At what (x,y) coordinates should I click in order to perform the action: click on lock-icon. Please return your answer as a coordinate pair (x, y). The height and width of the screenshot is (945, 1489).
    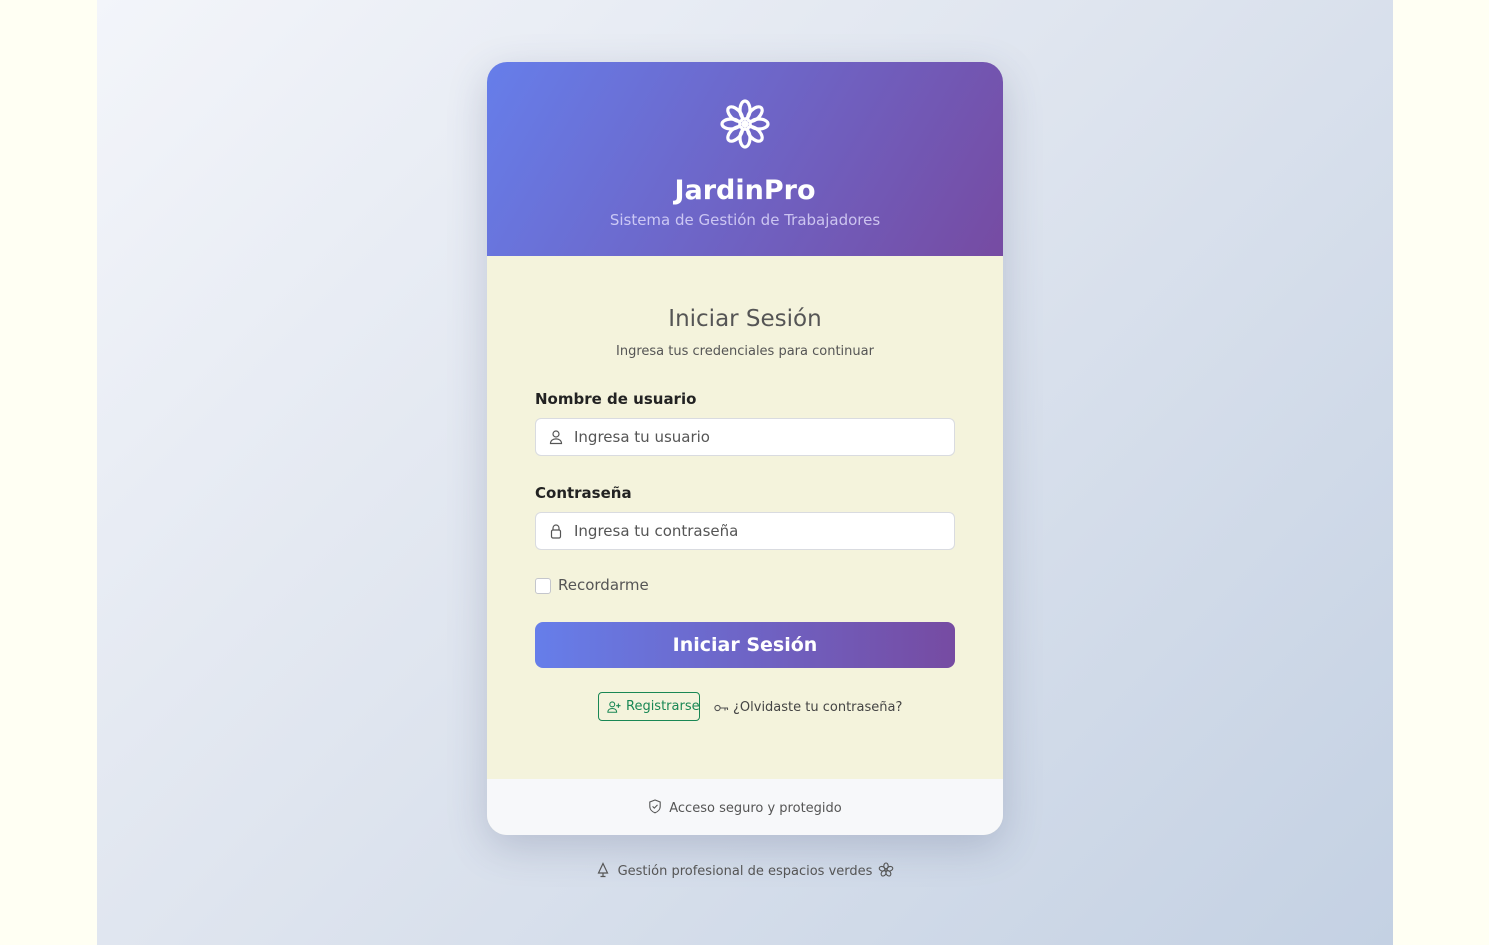
    Looking at the image, I should click on (556, 531).